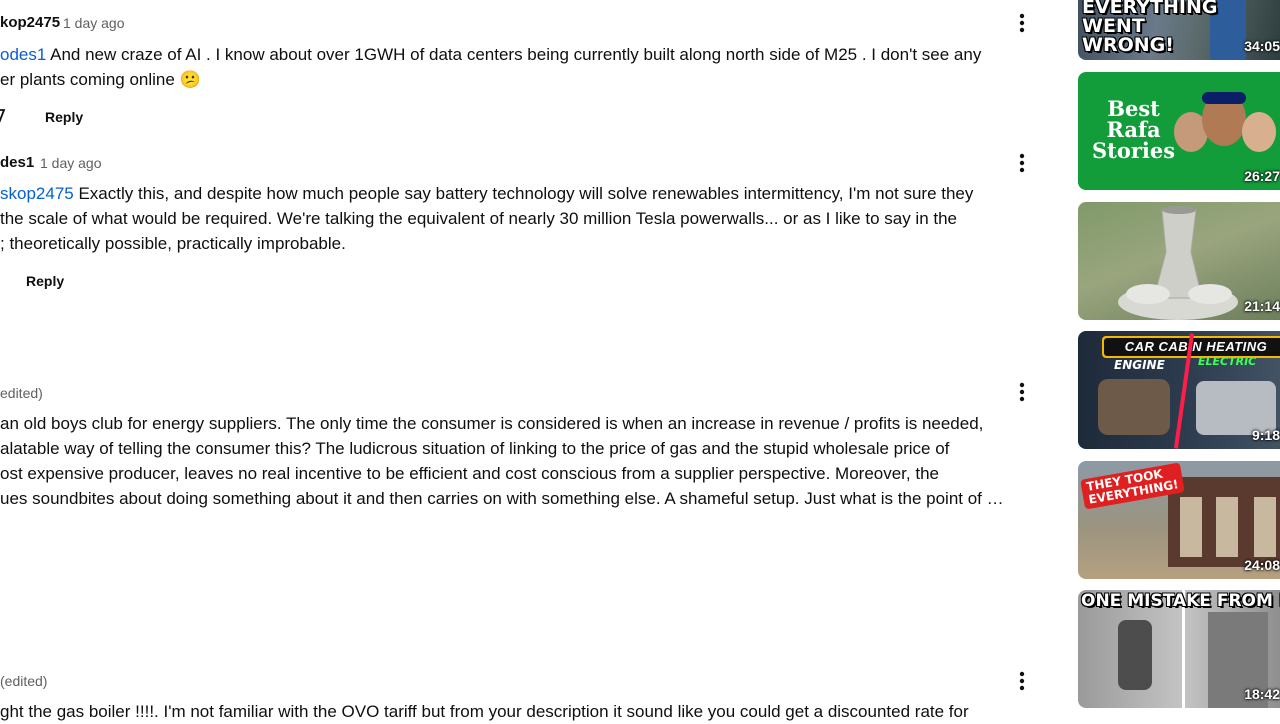  Describe the element at coordinates (1150, 28) in the screenshot. I see `thumbnail-title: EVERYTHING WENT WRONG!` at that location.